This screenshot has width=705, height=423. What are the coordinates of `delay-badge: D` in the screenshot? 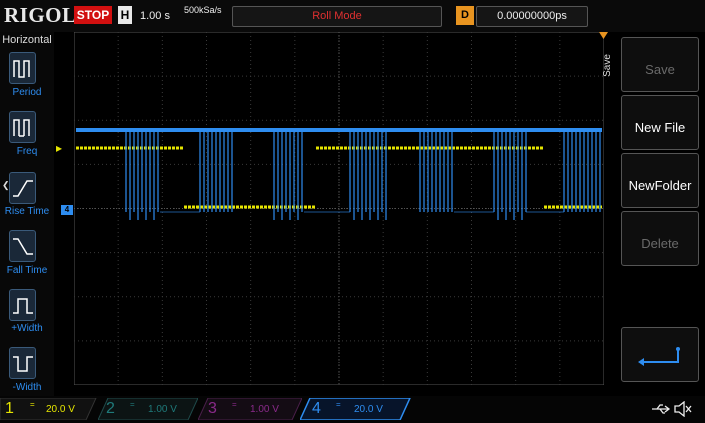 It's located at (465, 15).